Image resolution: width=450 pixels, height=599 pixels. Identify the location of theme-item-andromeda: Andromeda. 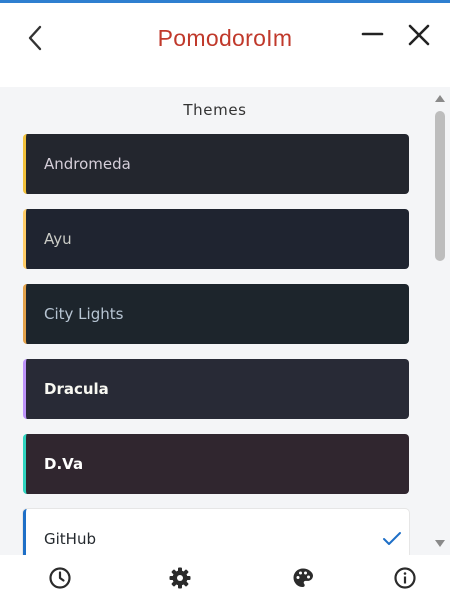
(216, 164).